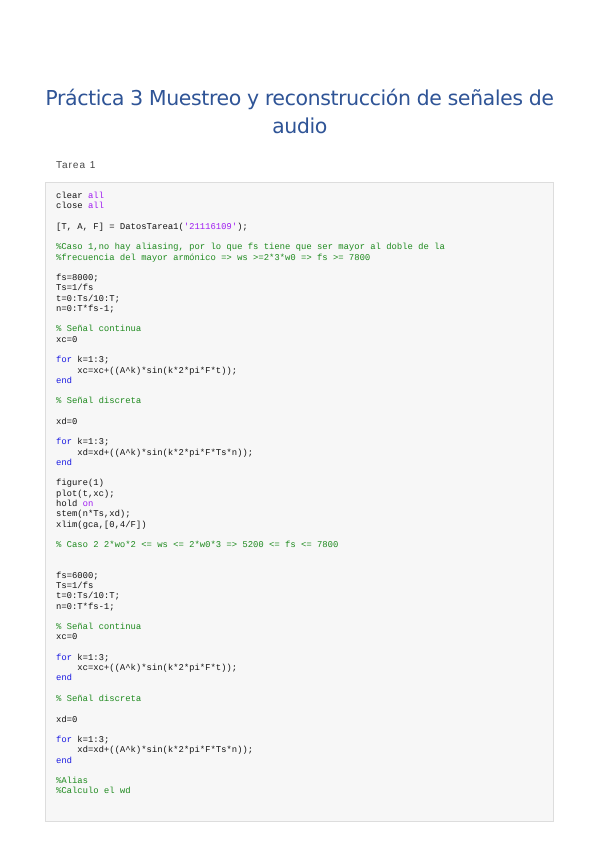  What do you see at coordinates (80, 196) in the screenshot?
I see `code-line: clear all` at bounding box center [80, 196].